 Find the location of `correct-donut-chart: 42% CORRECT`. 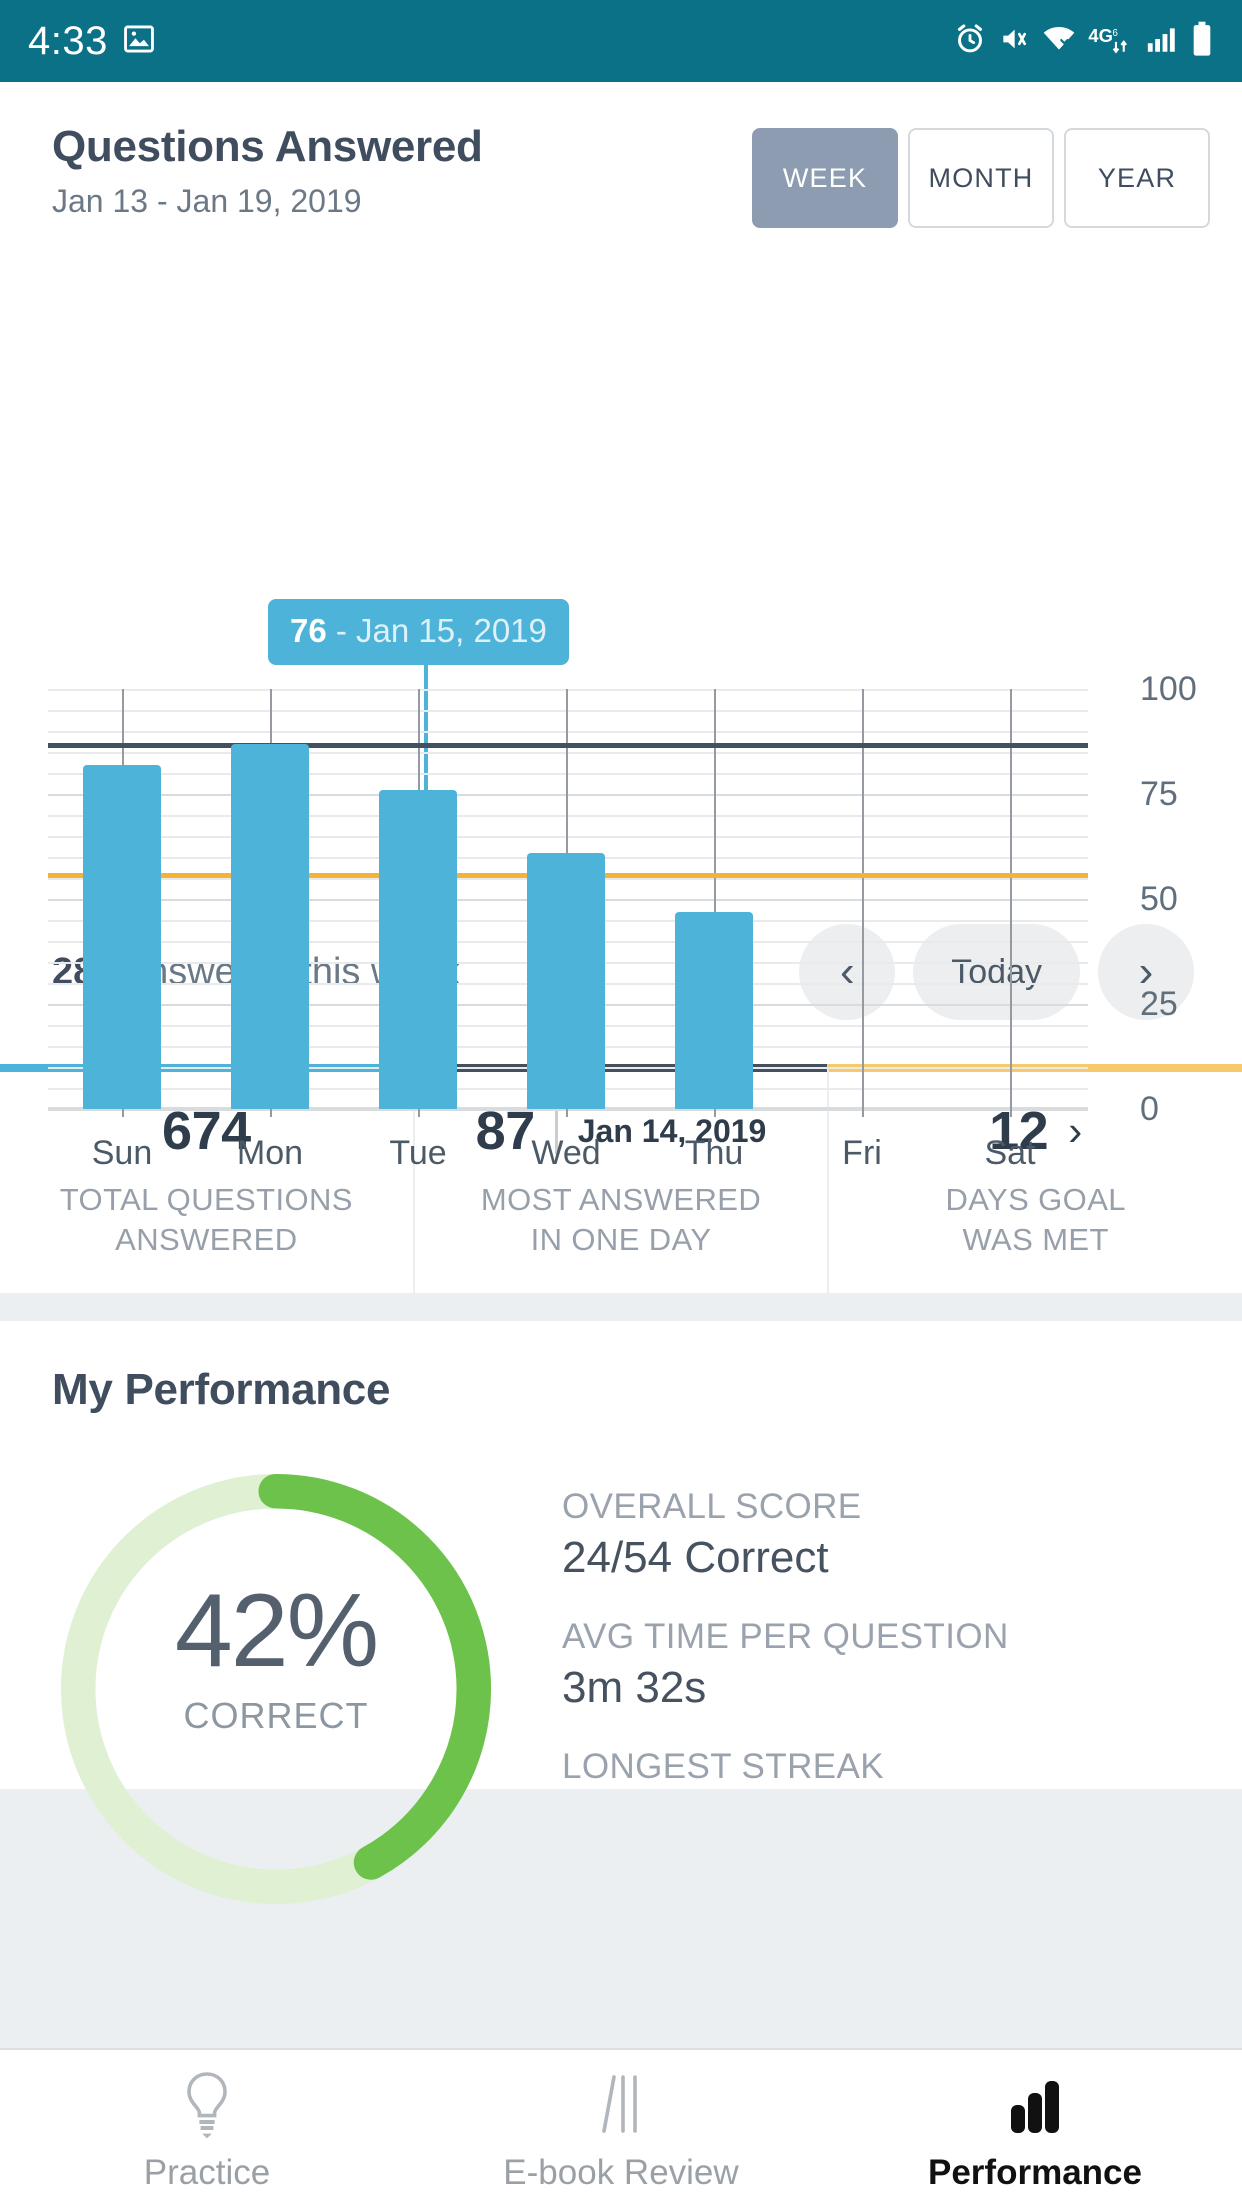

correct-donut-chart: 42% CORRECT is located at coordinates (296, 1682).